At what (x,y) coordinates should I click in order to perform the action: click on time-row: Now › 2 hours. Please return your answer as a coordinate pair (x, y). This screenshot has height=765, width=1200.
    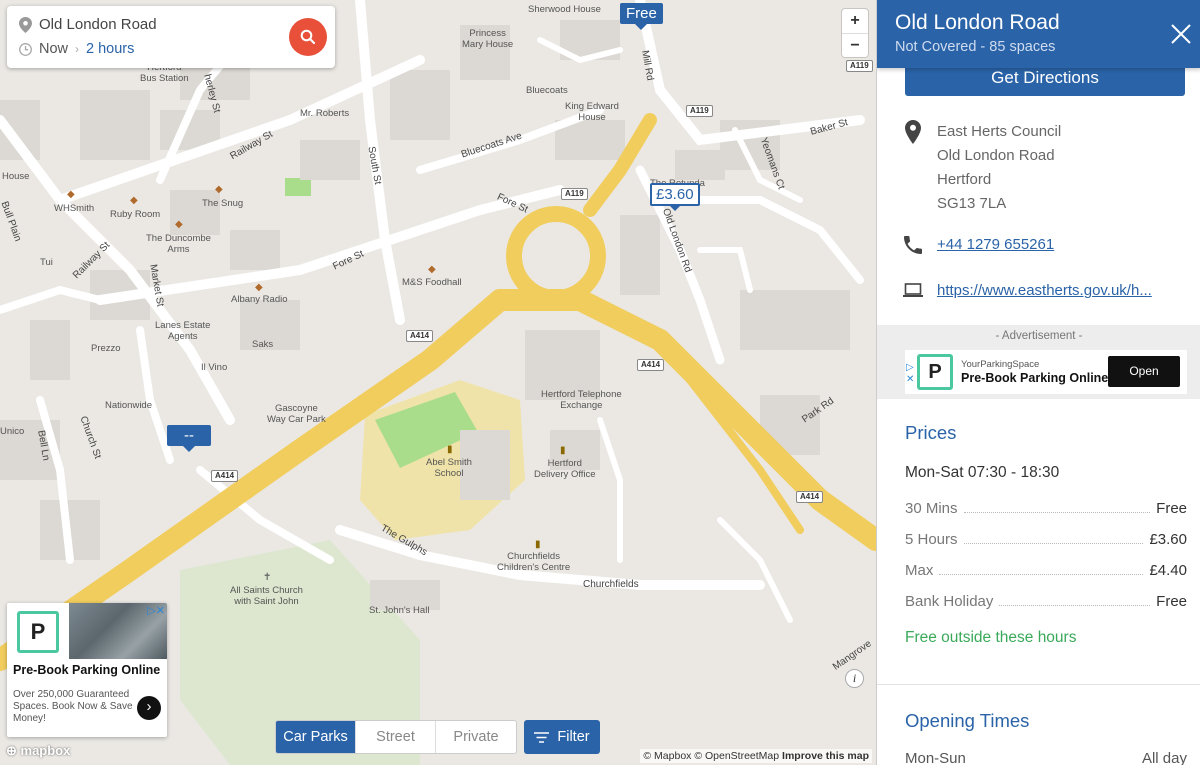
    Looking at the image, I should click on (76, 49).